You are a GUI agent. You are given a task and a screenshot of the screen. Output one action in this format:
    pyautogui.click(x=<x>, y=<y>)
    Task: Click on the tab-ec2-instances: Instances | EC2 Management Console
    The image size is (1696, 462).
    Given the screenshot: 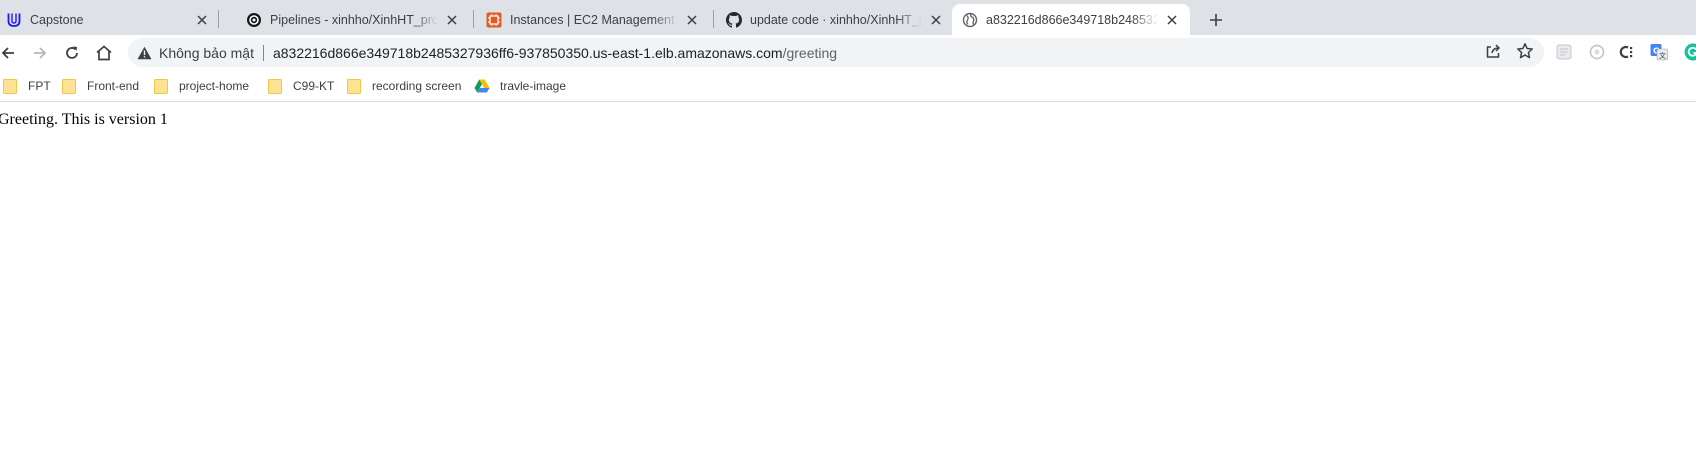 What is the action you would take?
    pyautogui.click(x=593, y=19)
    